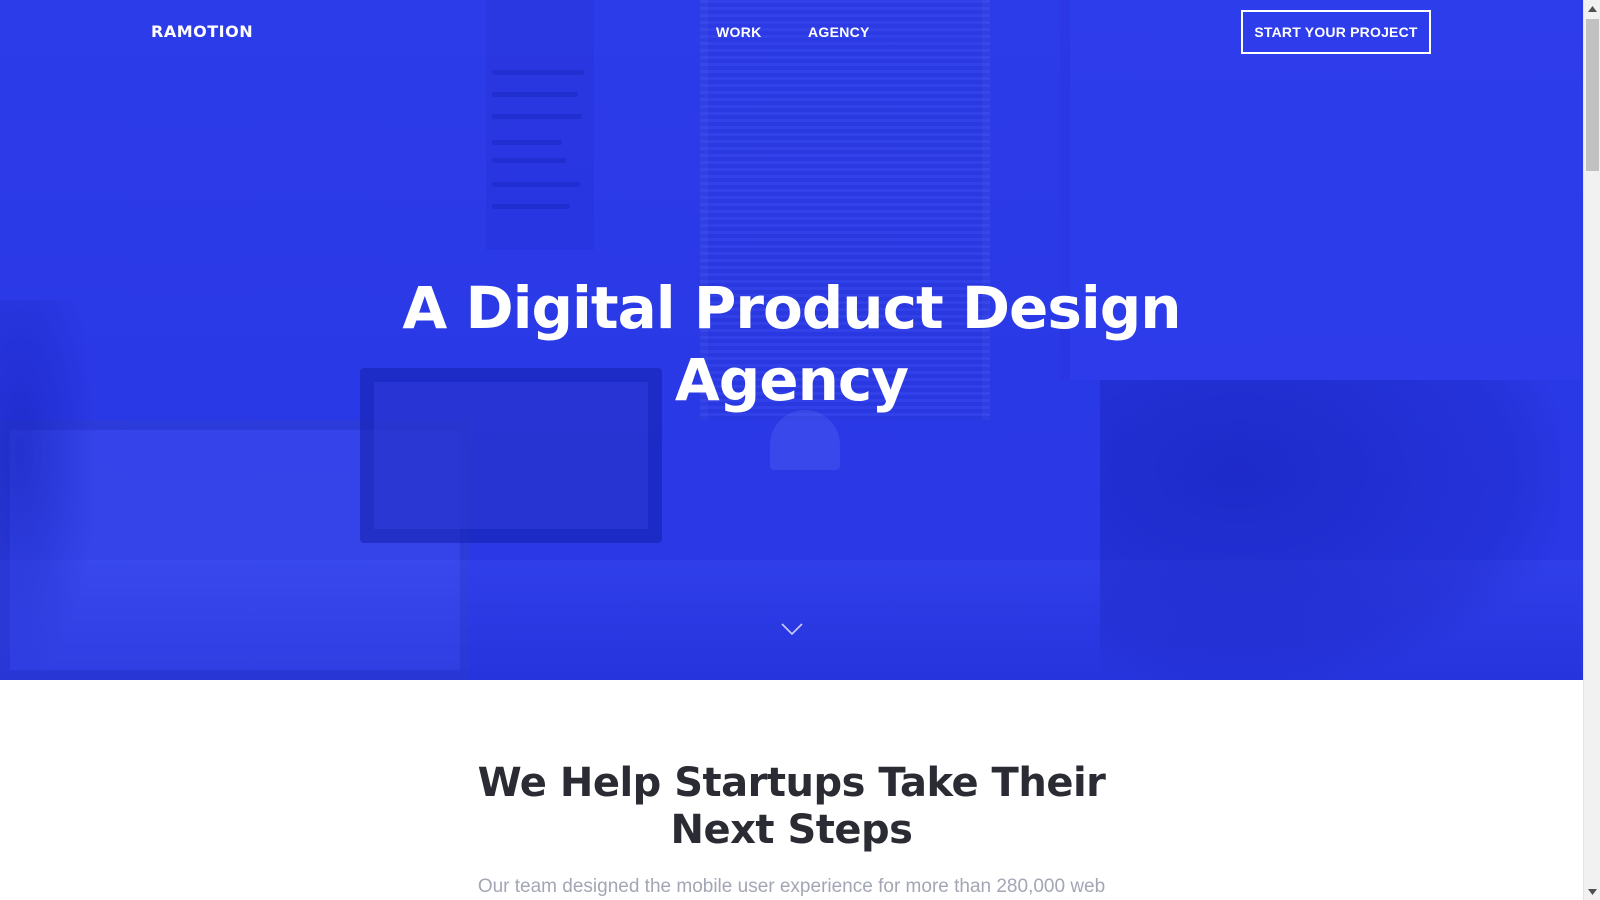  I want to click on section-title-line-2: Next Steps, so click(791, 830).